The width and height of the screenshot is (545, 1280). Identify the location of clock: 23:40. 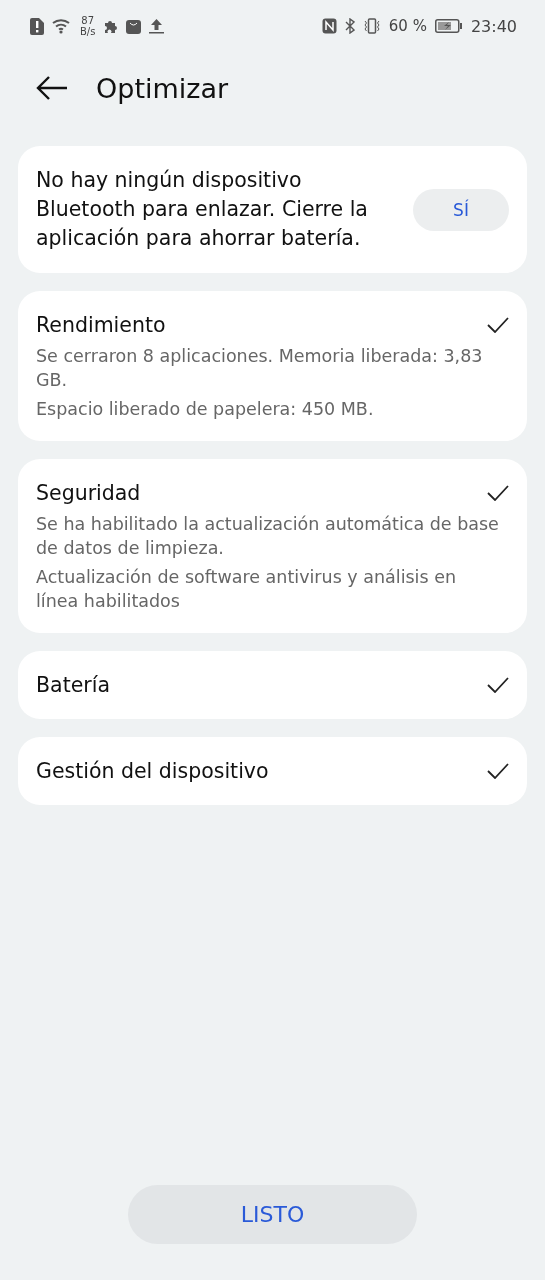
(493, 26).